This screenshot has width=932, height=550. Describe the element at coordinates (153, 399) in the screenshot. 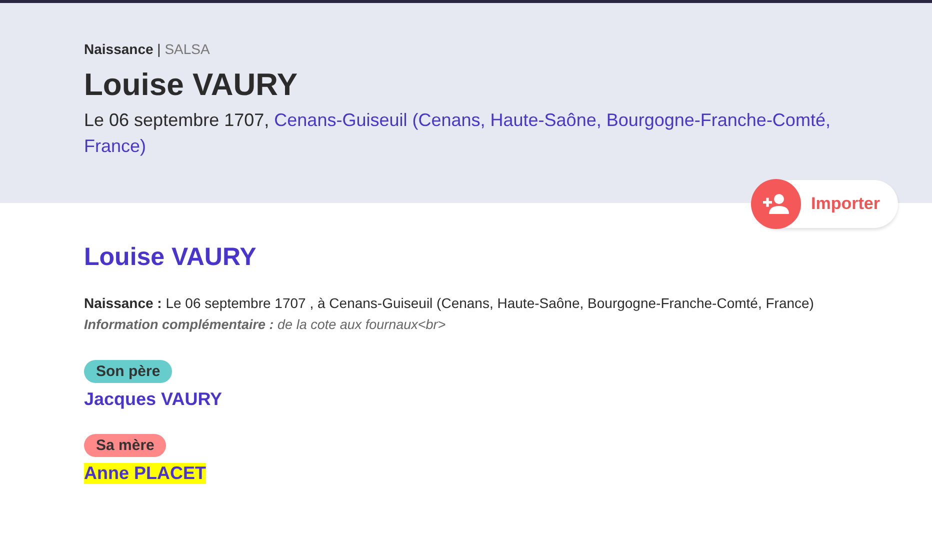

I see `parent-link: Jacques VAURY` at that location.